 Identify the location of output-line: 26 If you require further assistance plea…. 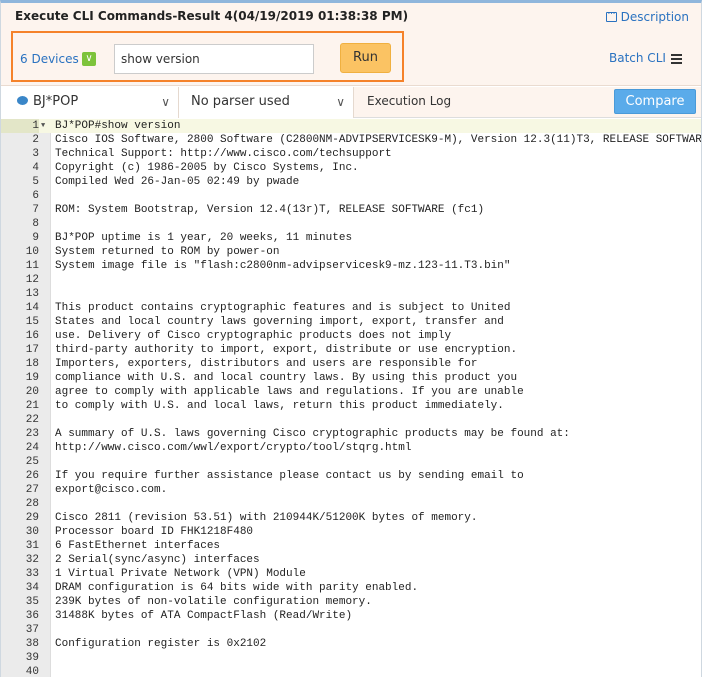
(351, 476).